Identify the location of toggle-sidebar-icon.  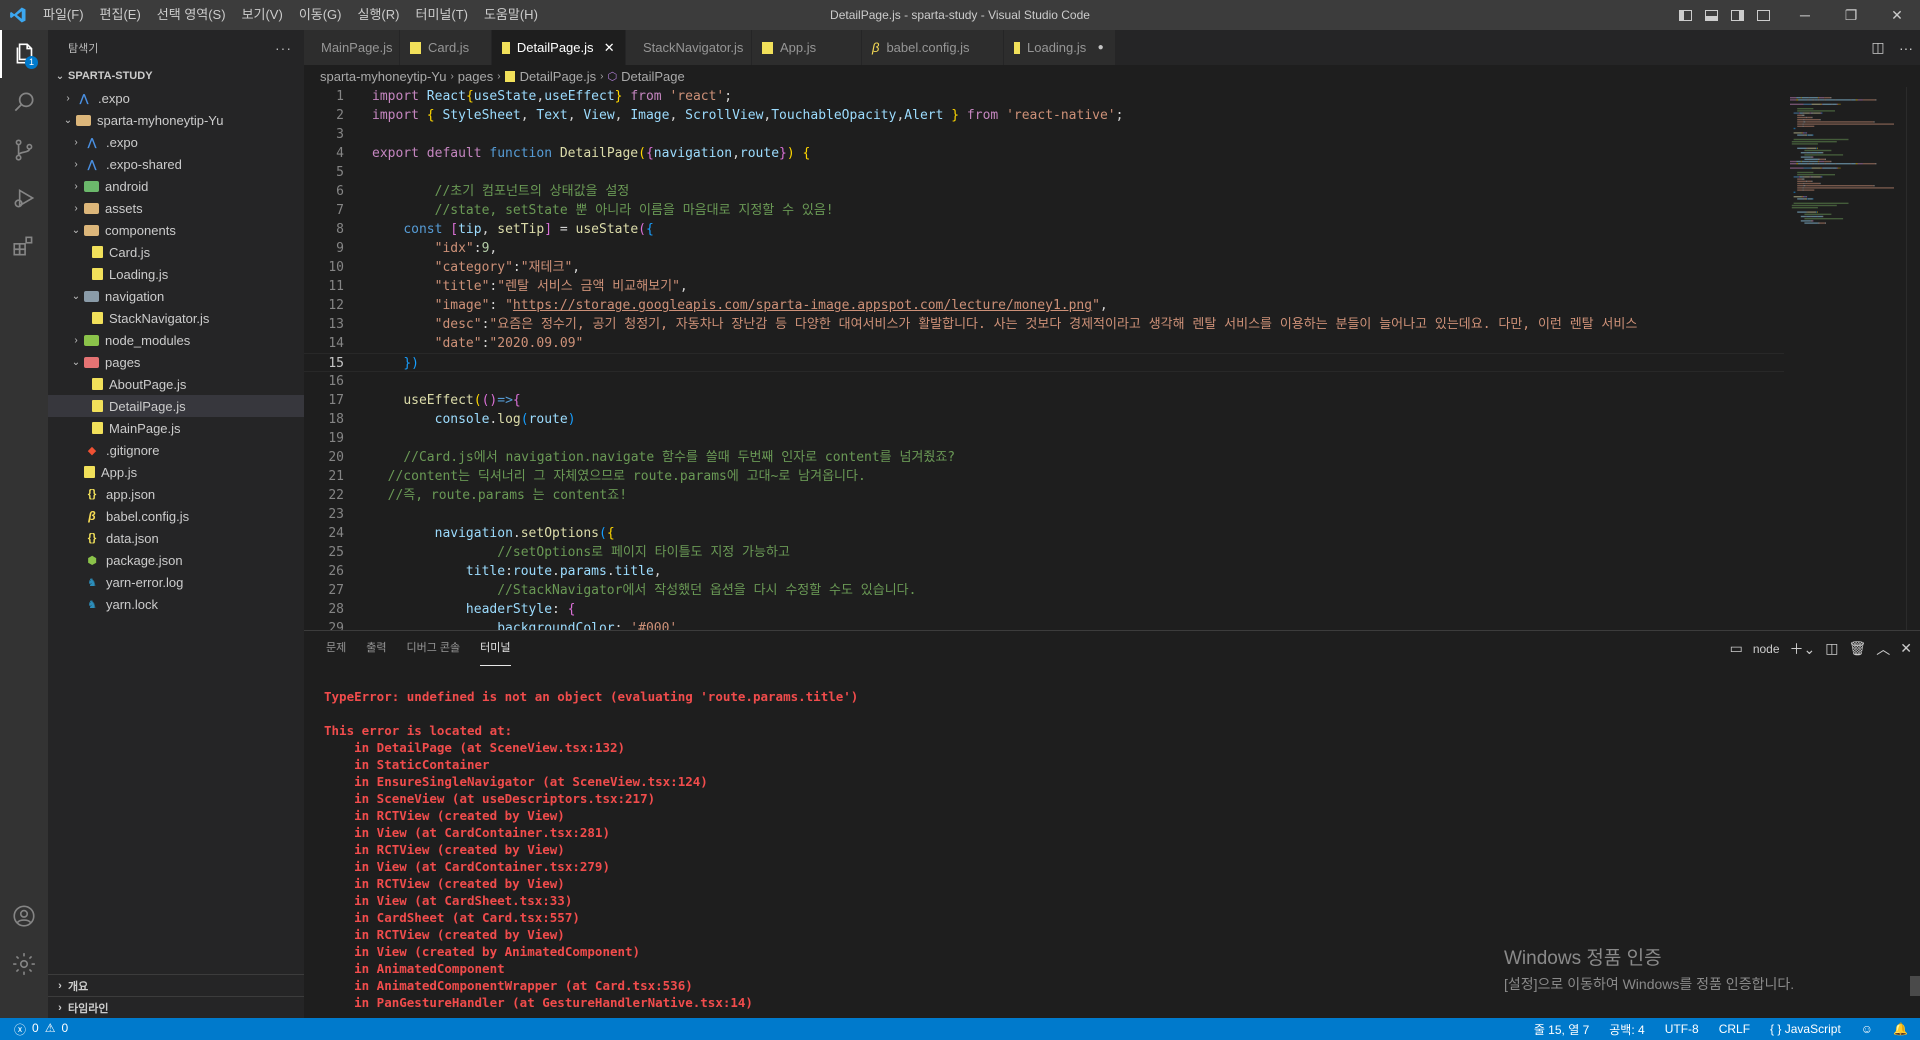
(1685, 15).